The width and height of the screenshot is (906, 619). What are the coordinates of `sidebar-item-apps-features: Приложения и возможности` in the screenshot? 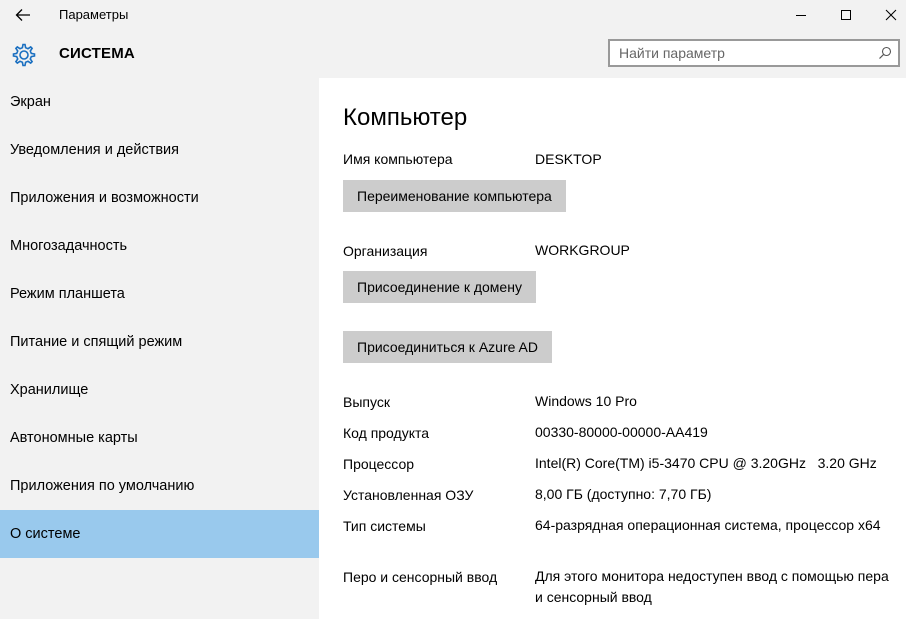 It's located at (159, 198).